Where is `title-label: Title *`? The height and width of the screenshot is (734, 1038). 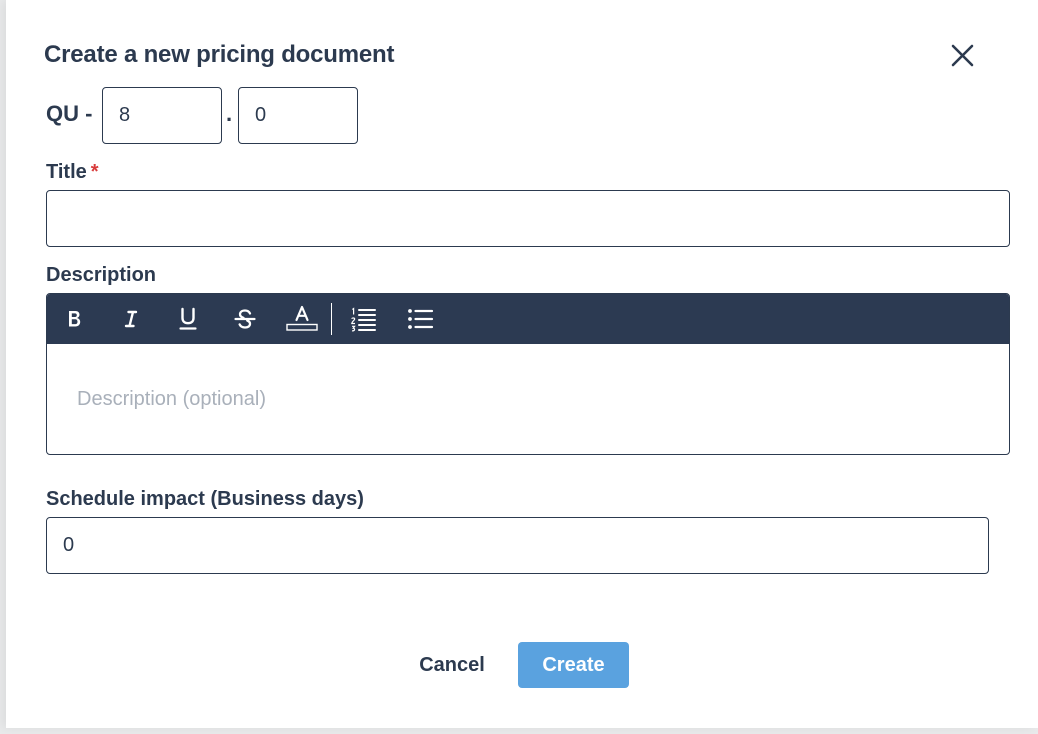
title-label: Title * is located at coordinates (72, 172).